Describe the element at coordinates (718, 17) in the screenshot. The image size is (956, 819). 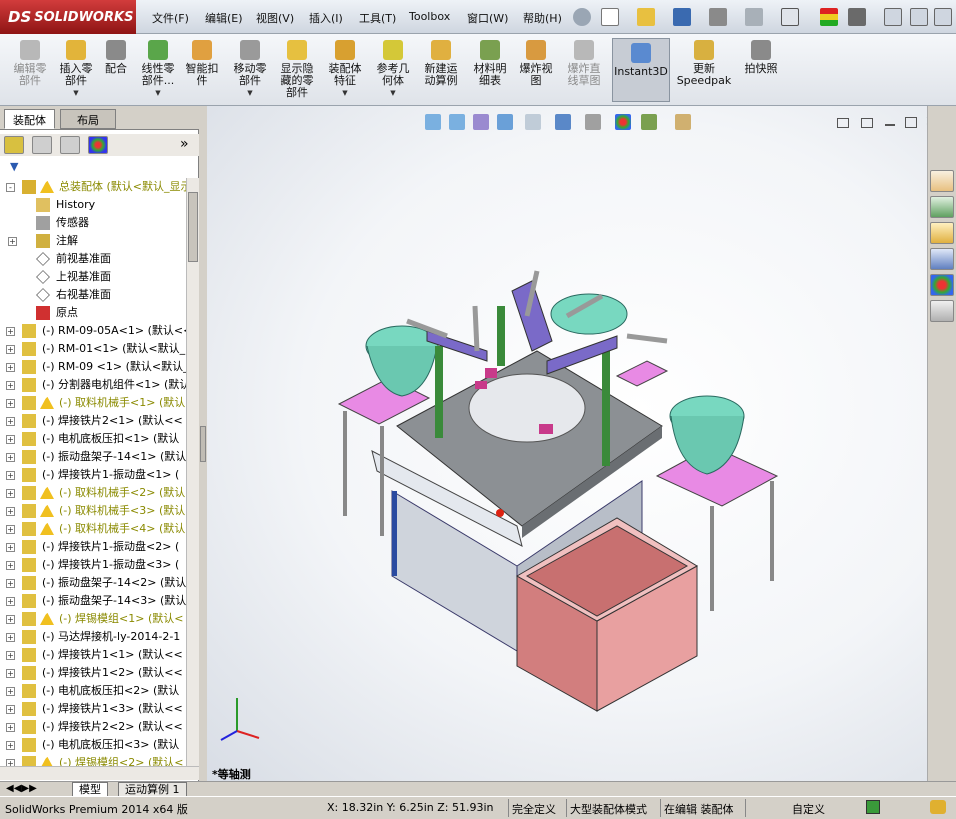
I see `print-icon` at that location.